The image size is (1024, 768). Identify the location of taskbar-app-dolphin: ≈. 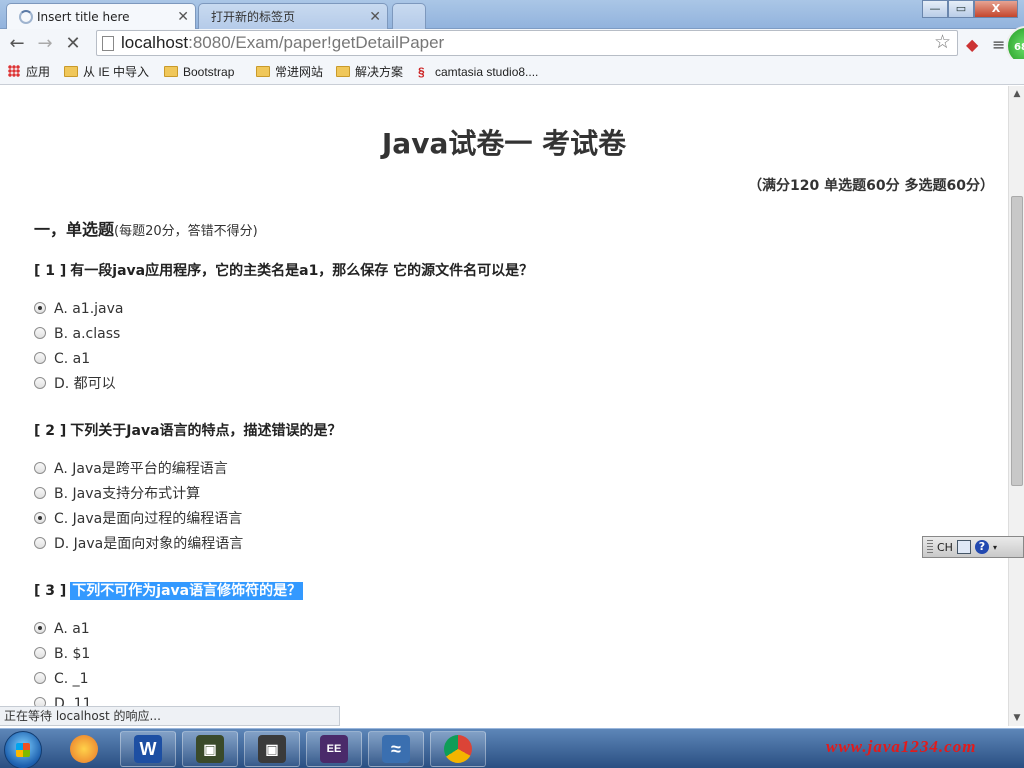
(396, 749).